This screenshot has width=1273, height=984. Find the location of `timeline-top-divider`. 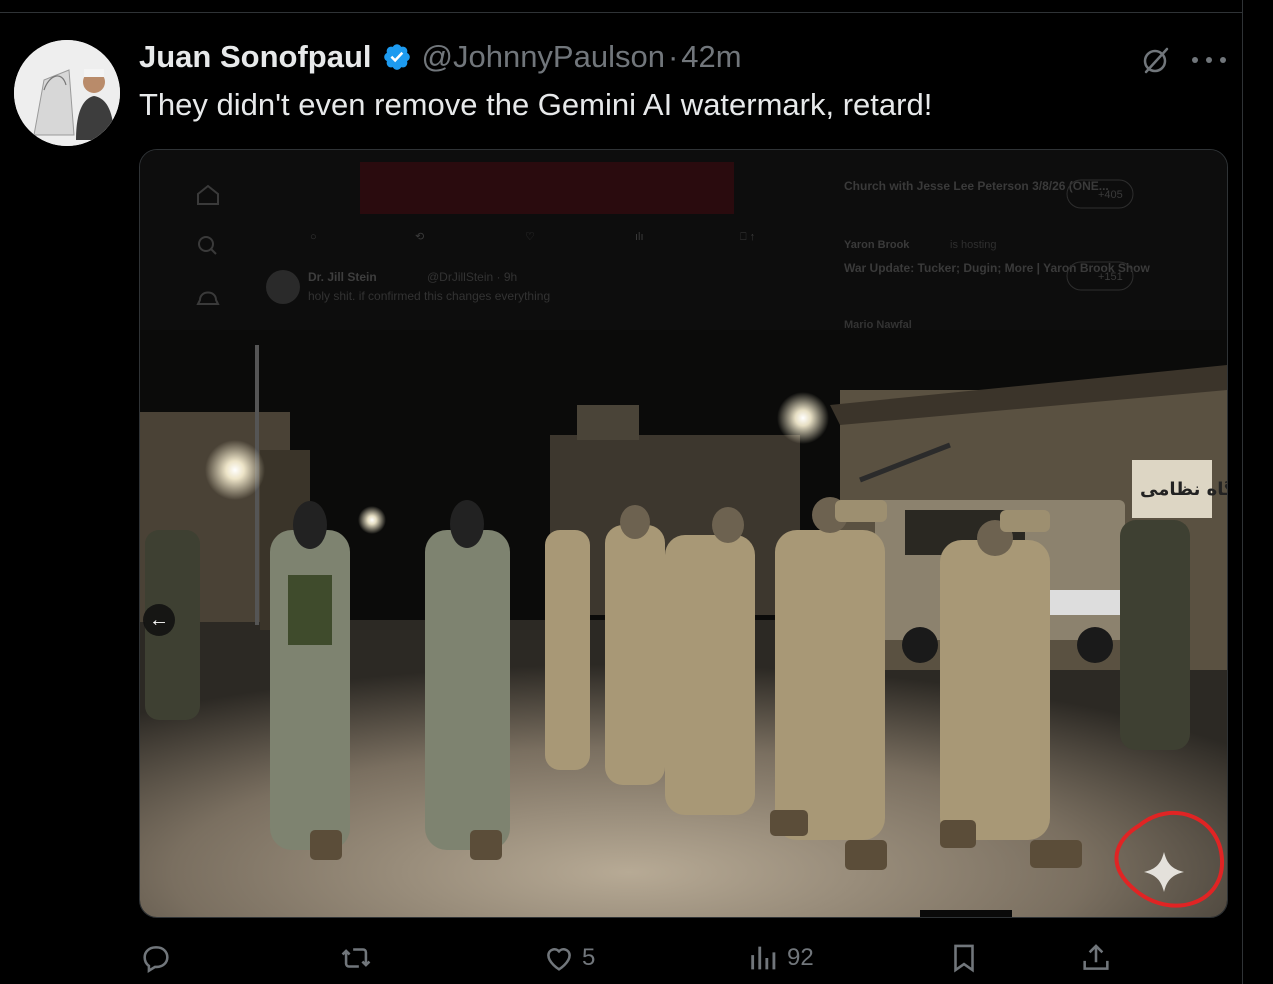

timeline-top-divider is located at coordinates (621, 12).